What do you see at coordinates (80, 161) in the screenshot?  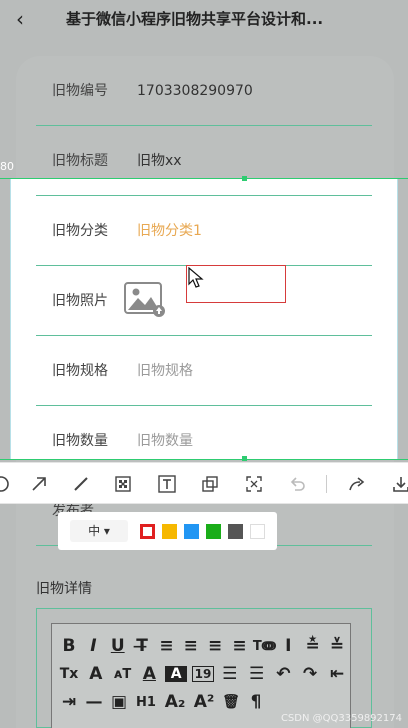 I see `field-label: 旧物标题` at bounding box center [80, 161].